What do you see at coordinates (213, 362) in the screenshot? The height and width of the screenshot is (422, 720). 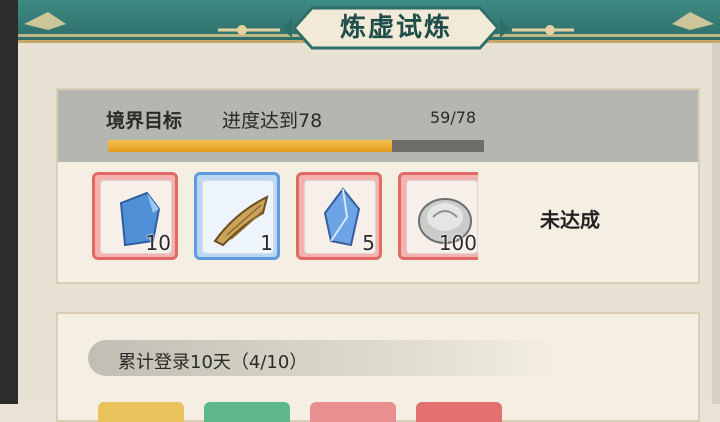 I see `login-task-label: 累计登录10天（4/10）` at bounding box center [213, 362].